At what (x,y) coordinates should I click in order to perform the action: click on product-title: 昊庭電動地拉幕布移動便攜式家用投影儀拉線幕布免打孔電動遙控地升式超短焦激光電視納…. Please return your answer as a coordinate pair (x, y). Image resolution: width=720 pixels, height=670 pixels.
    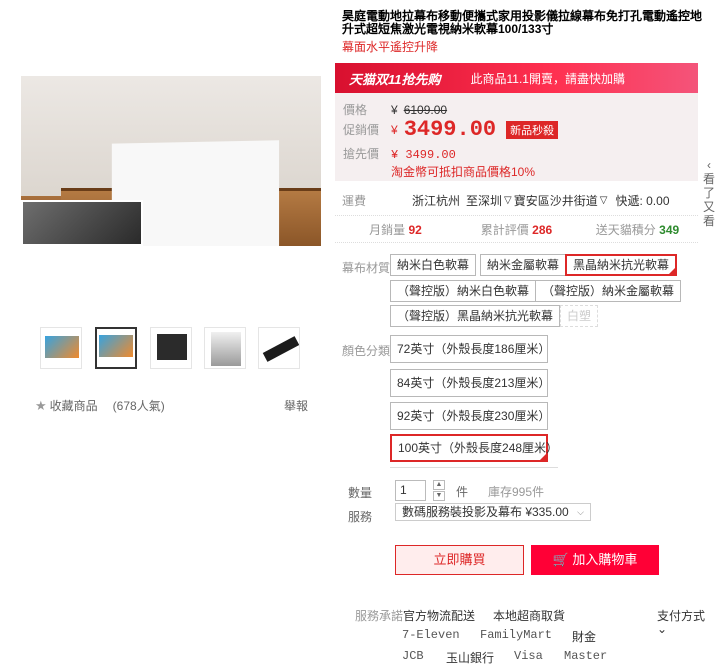
    Looking at the image, I should click on (522, 22).